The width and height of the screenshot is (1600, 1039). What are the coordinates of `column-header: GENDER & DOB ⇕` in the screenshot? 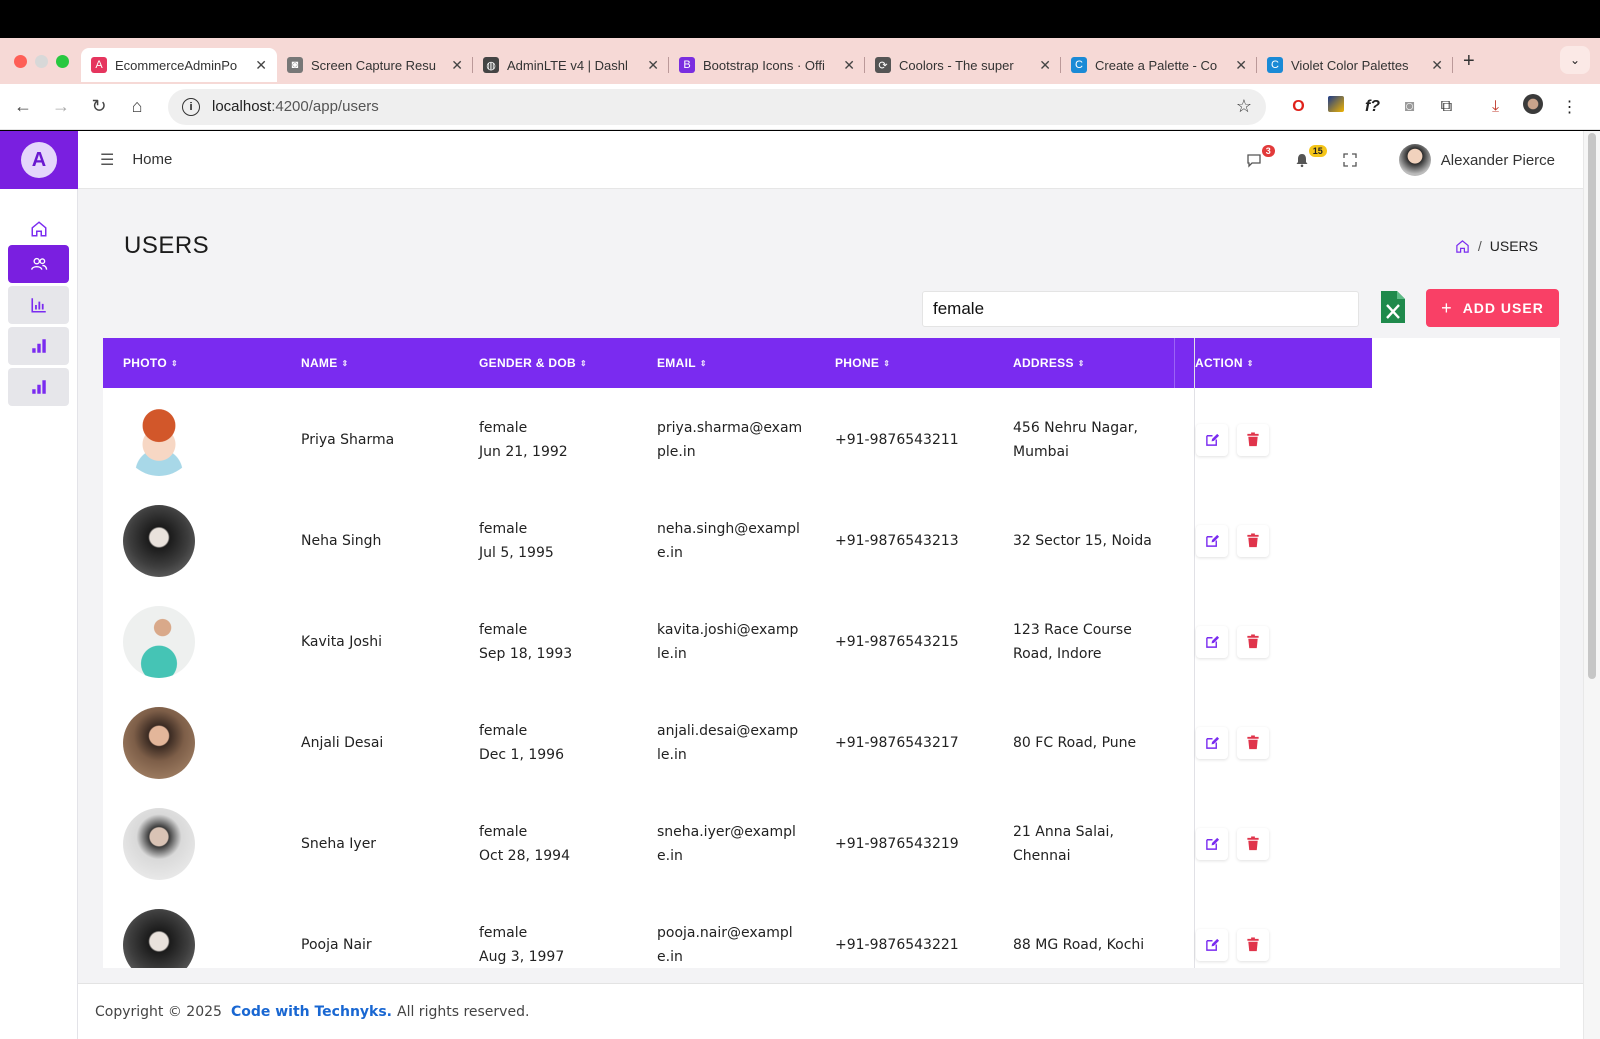 It's located at (548, 363).